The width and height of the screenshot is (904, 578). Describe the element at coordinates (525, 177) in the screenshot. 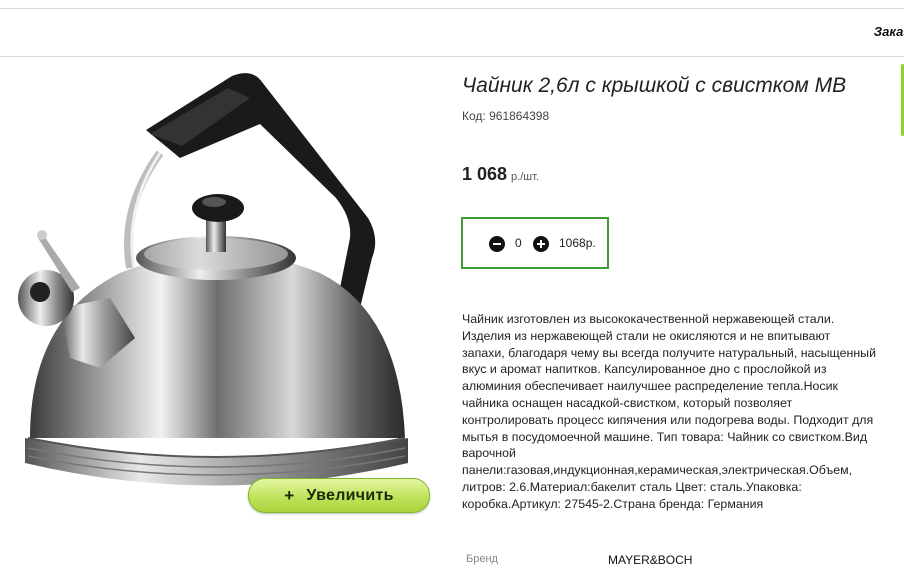

I see `price-unit: р./шт.` at that location.